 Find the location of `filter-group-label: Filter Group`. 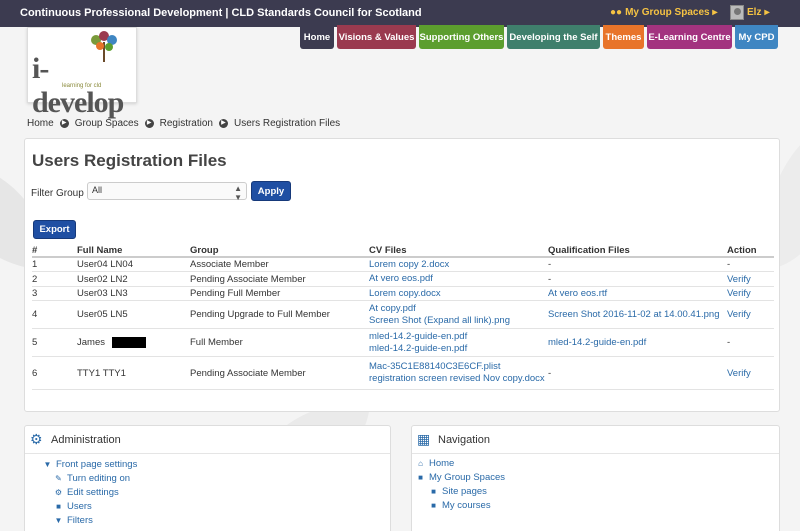

filter-group-label: Filter Group is located at coordinates (57, 193).